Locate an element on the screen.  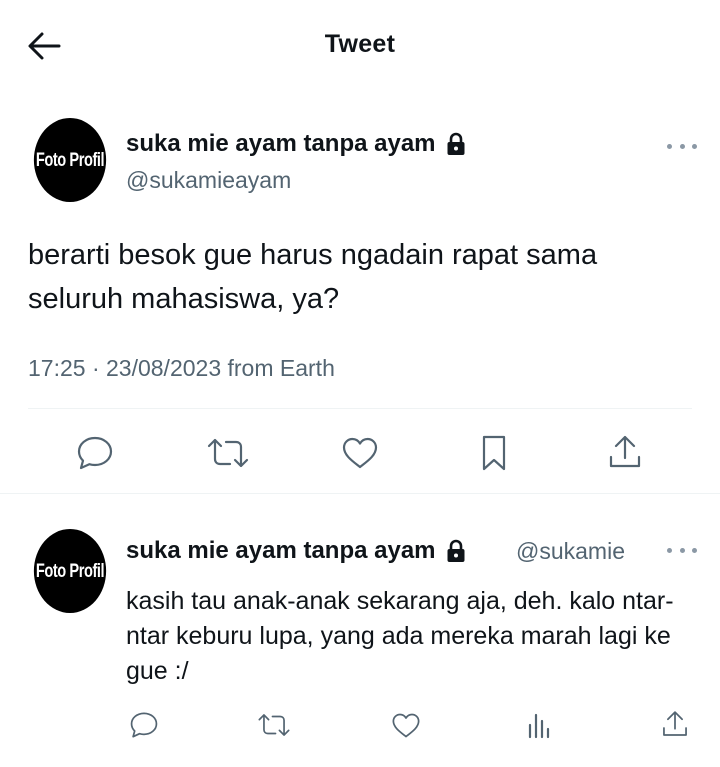
author-display-name: suka mie ayam tanpa ayam is located at coordinates (296, 144).